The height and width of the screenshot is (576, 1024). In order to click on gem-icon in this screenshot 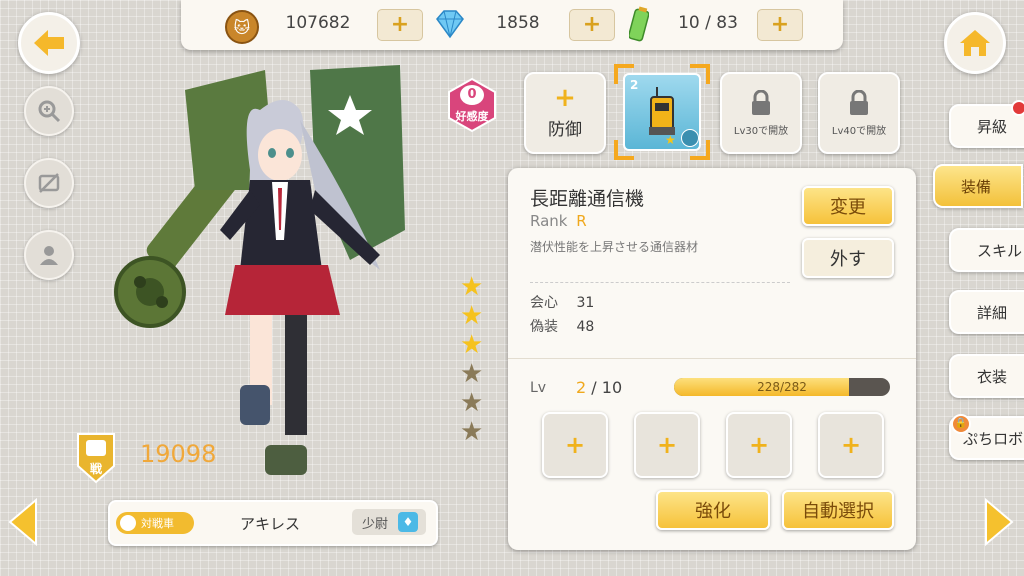, I will do `click(450, 26)`.